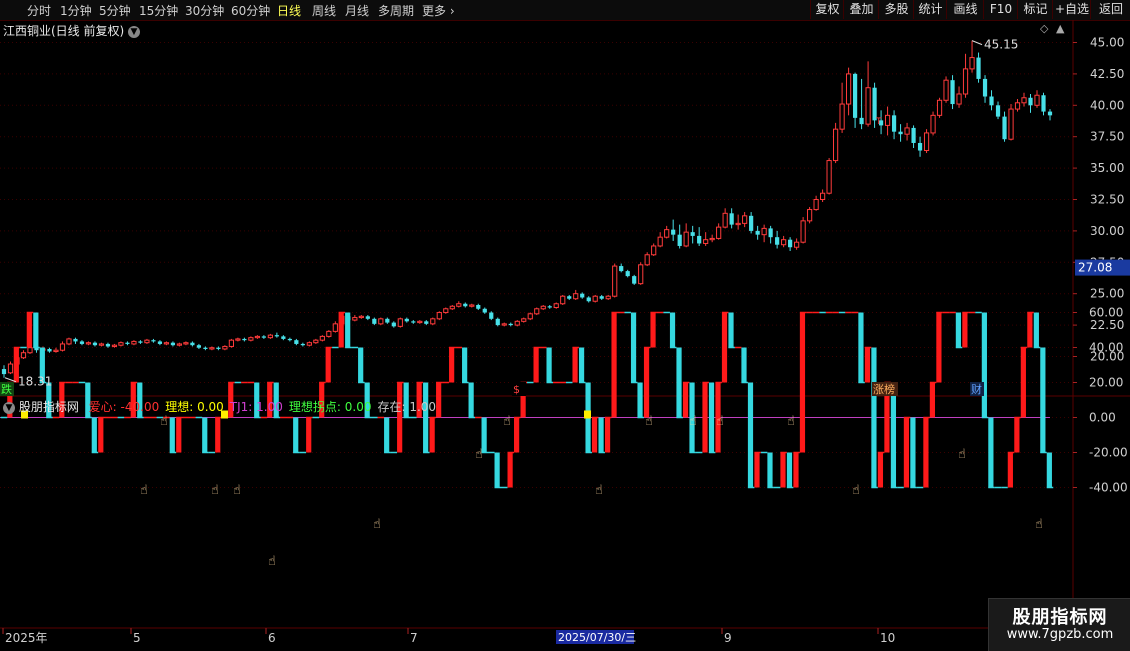  I want to click on ind-tick-label: 60.00, so click(1106, 313).